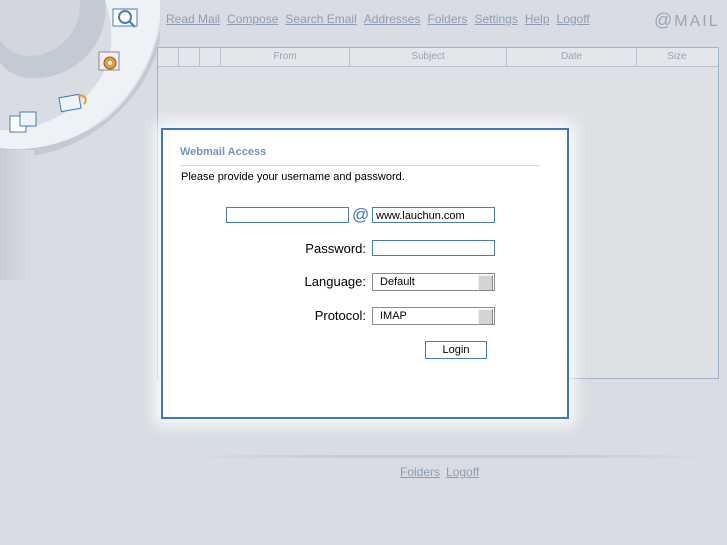 The width and height of the screenshot is (727, 545). Describe the element at coordinates (361, 214) in the screenshot. I see `at-sign: @` at that location.